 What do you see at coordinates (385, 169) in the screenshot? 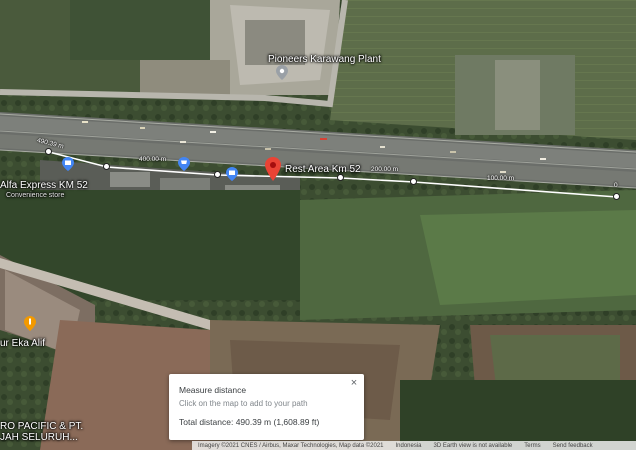
I see `distance-label: 200.00 m` at bounding box center [385, 169].